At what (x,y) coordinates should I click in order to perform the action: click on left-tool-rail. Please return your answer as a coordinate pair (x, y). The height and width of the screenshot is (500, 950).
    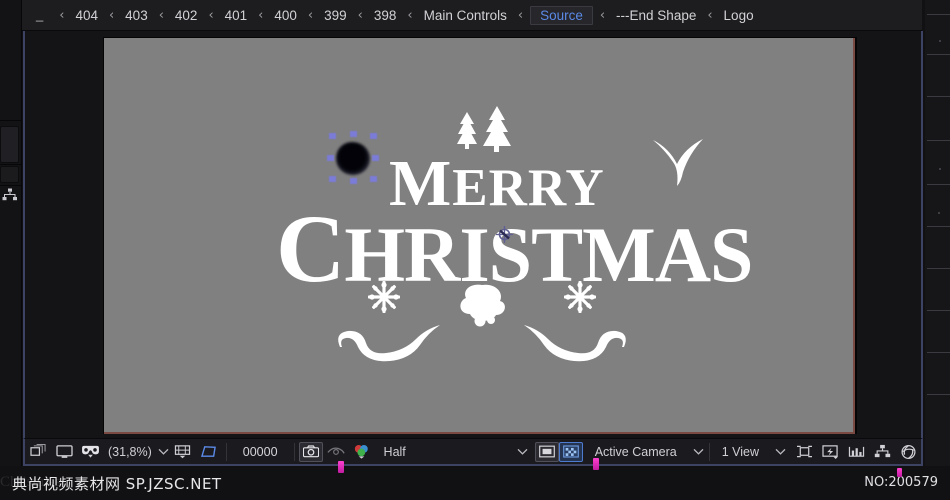
    Looking at the image, I should click on (11, 235).